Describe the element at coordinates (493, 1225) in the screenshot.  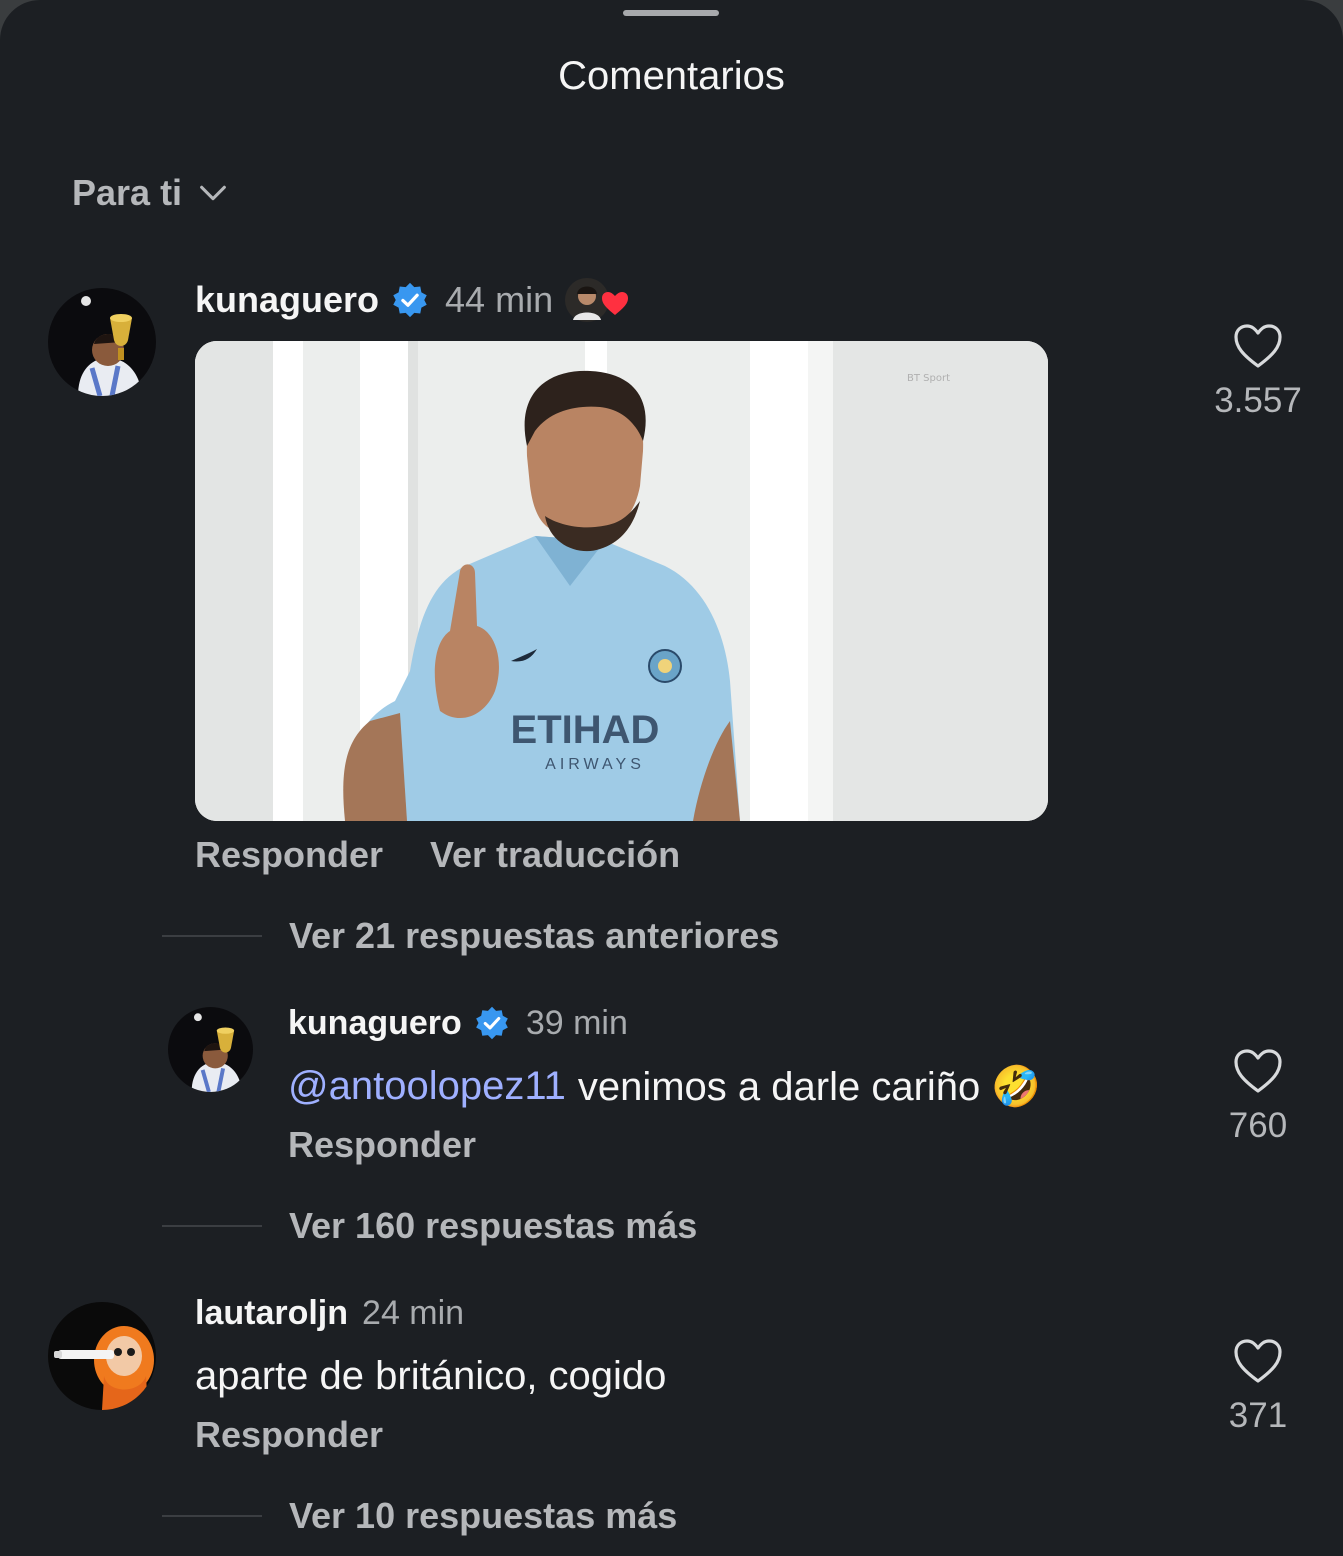
I see `replies-toggle-label: Ver 160 respuestas más` at that location.